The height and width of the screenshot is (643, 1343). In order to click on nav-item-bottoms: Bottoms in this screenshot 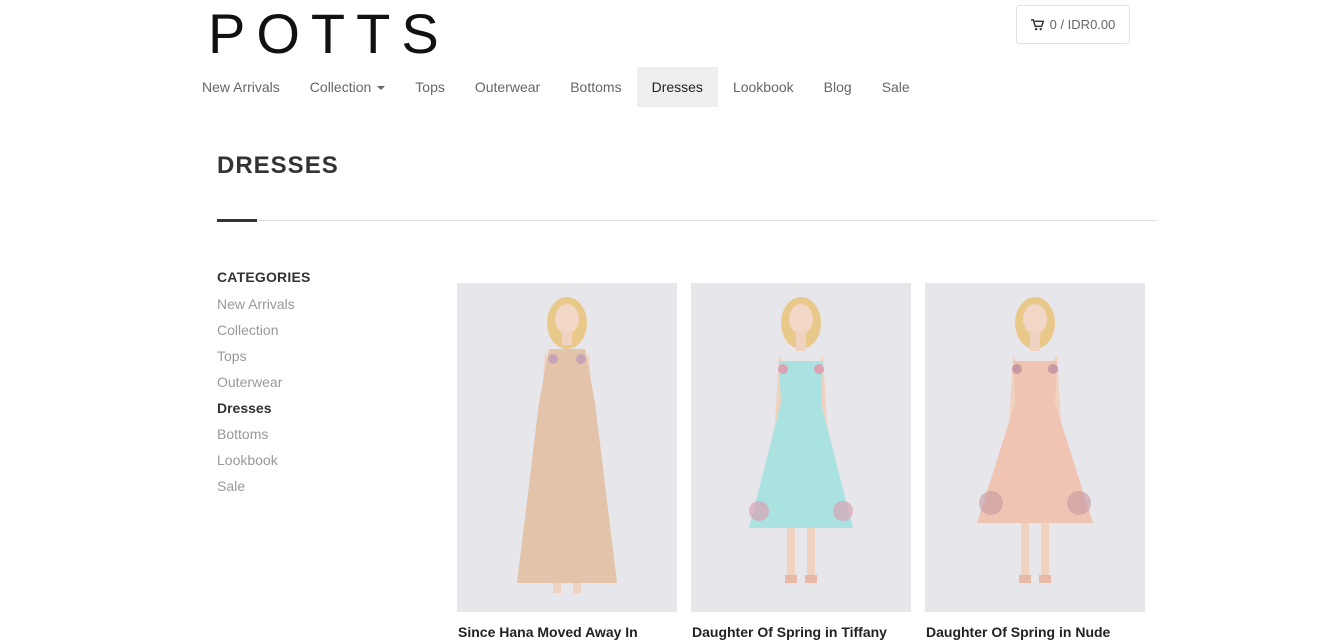, I will do `click(595, 87)`.